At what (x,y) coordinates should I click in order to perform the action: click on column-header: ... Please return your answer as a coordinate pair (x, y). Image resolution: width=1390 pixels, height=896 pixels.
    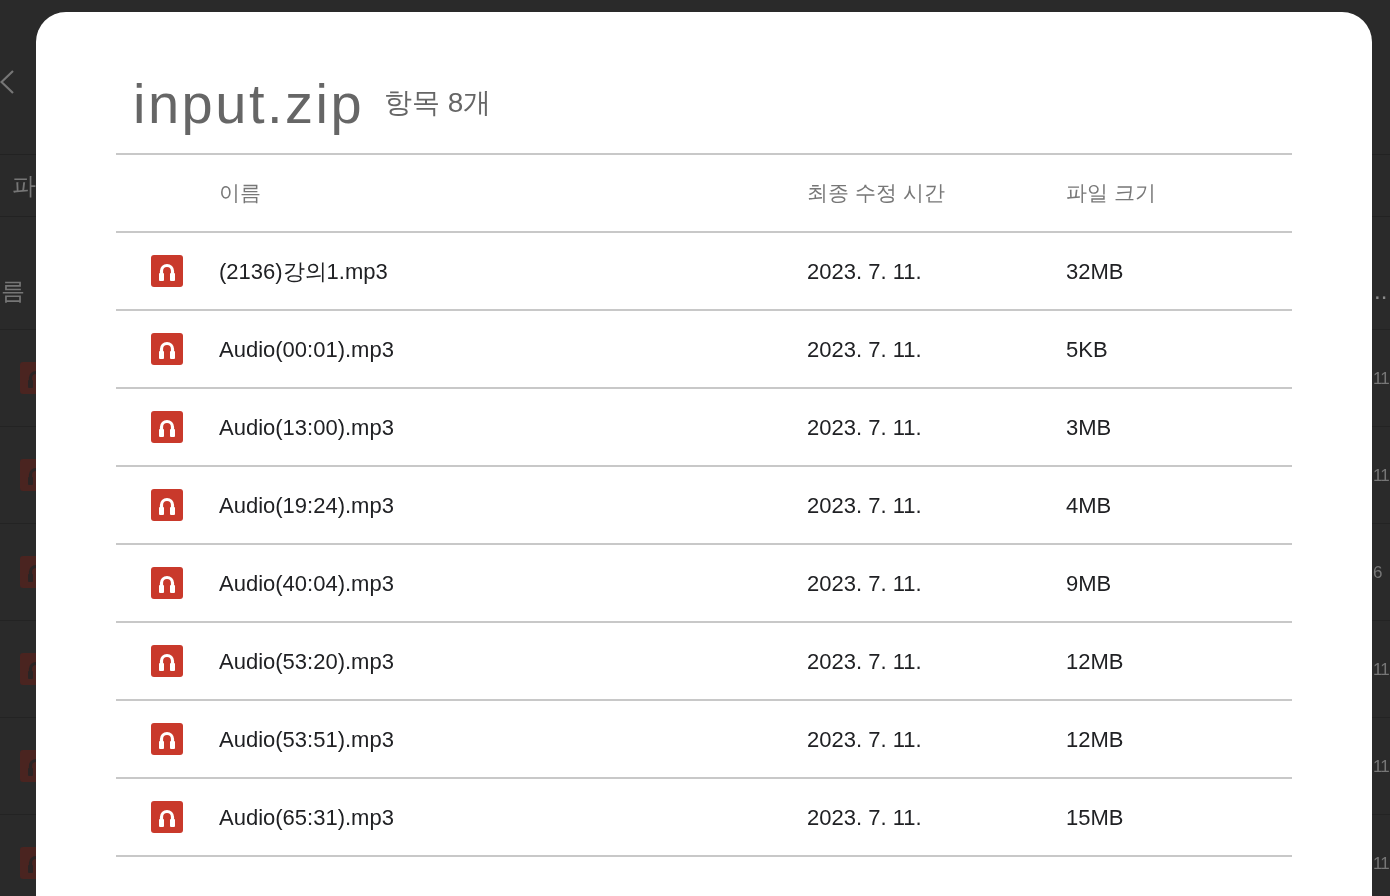
    Looking at the image, I should click on (1381, 291).